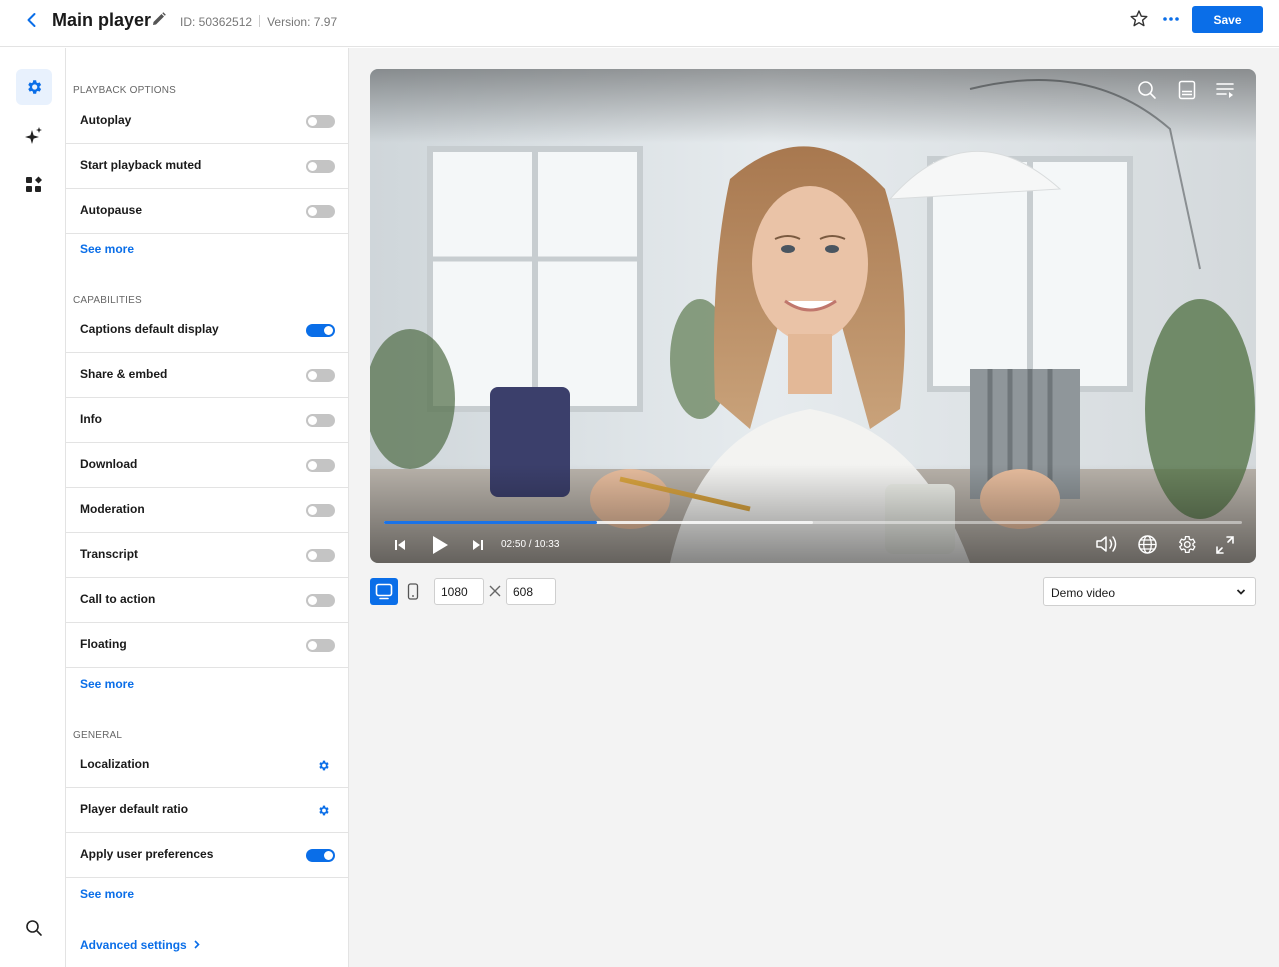  I want to click on download-toggle, so click(320, 465).